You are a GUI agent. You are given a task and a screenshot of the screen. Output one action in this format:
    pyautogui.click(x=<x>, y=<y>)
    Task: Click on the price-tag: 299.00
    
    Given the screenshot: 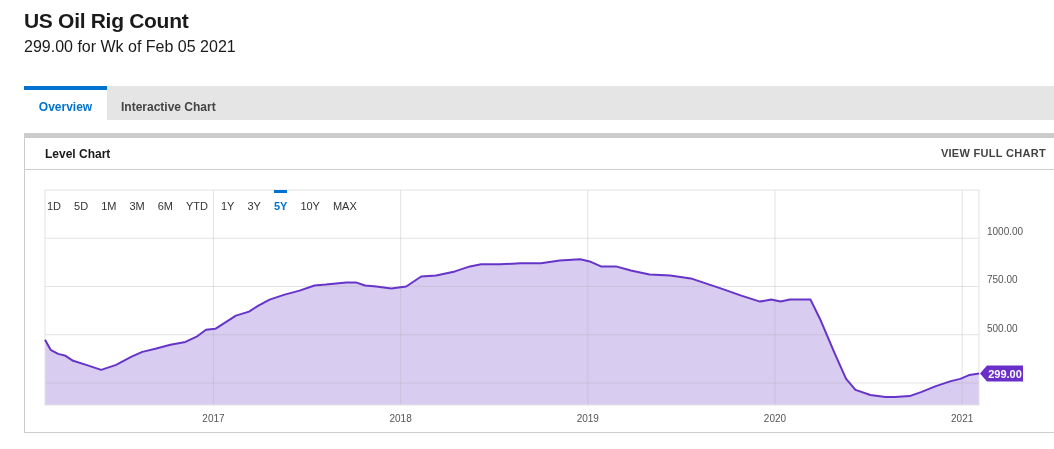 What is the action you would take?
    pyautogui.click(x=1001, y=373)
    